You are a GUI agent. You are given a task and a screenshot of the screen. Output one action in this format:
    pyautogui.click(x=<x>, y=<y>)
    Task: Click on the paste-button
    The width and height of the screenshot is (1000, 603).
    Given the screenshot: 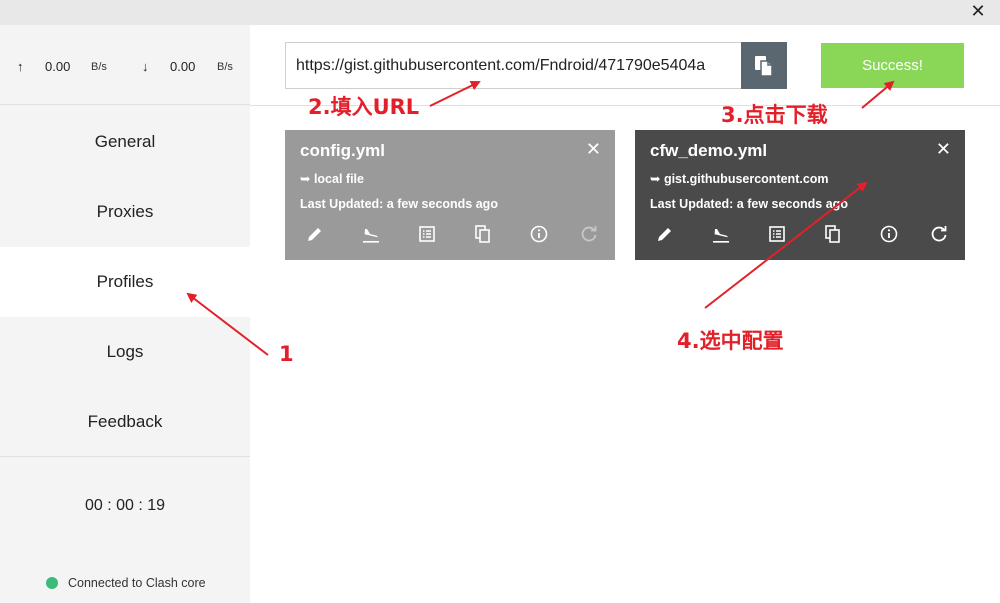 What is the action you would take?
    pyautogui.click(x=764, y=65)
    